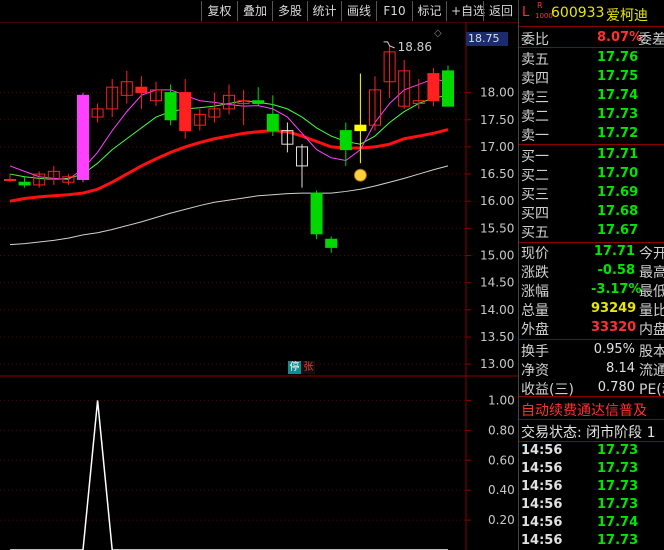  Describe the element at coordinates (618, 95) in the screenshot. I see `ask-price: 17.74` at that location.